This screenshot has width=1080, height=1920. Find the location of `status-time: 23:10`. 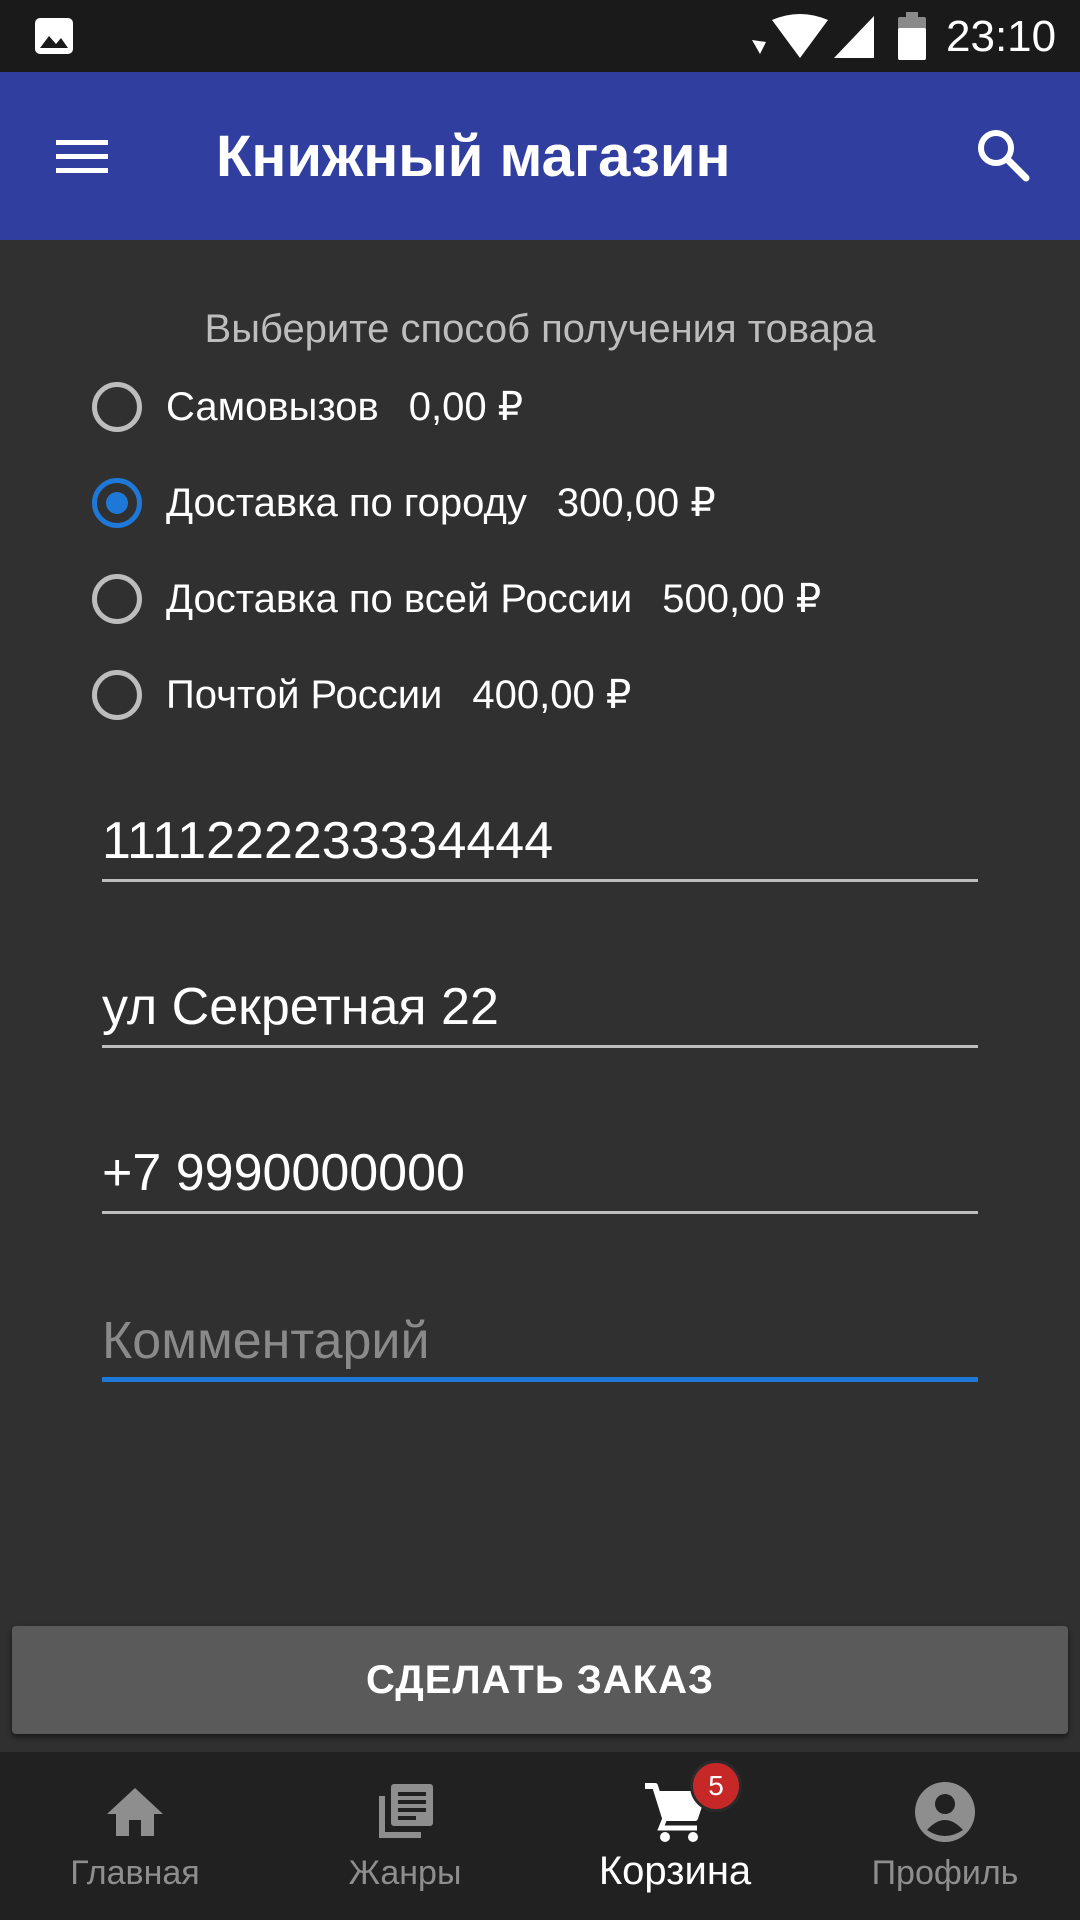

status-time: 23:10 is located at coordinates (1001, 36).